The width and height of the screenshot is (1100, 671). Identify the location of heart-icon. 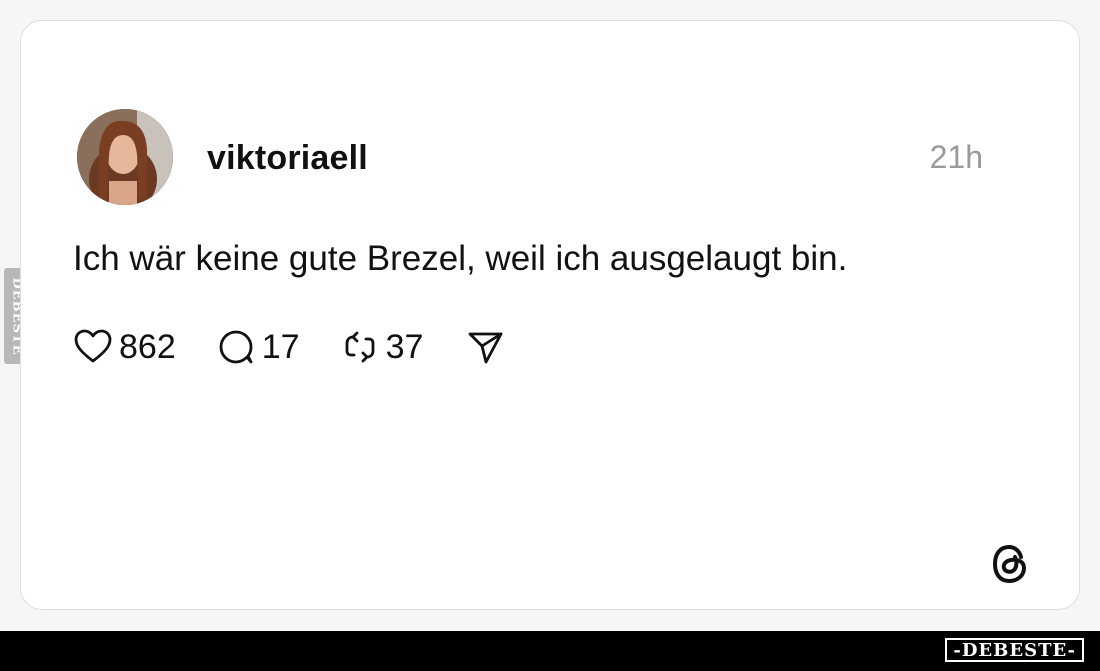
(93, 347).